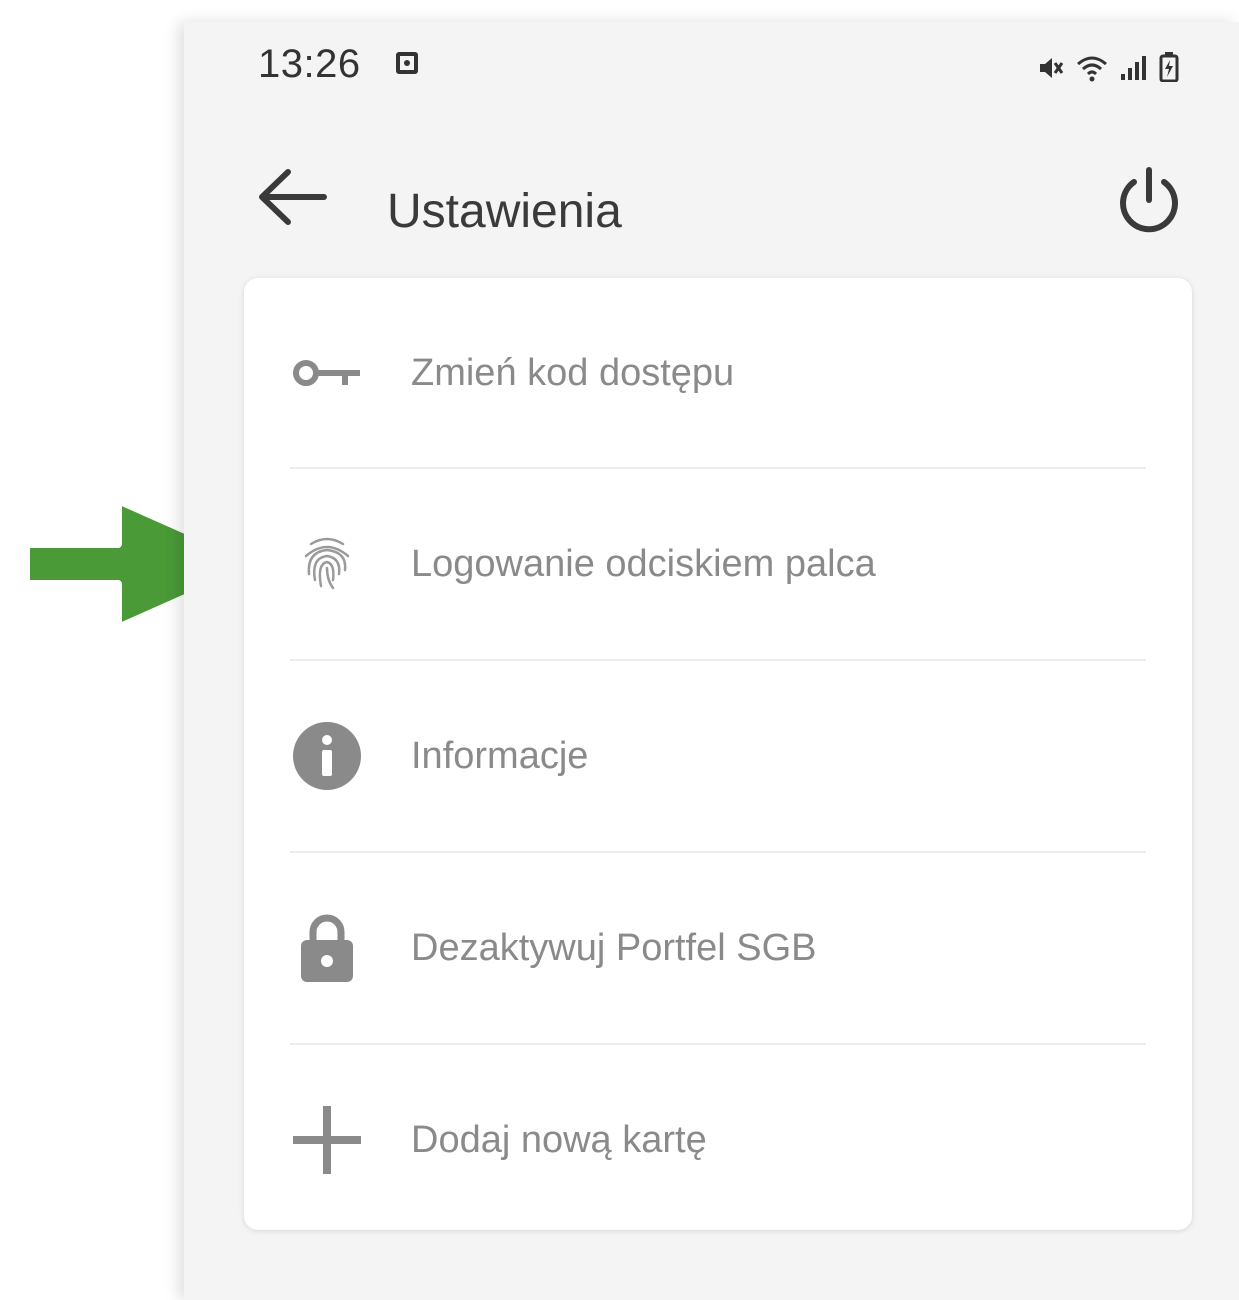 This screenshot has width=1239, height=1300. What do you see at coordinates (1169, 67) in the screenshot?
I see `battery-charging-icon` at bounding box center [1169, 67].